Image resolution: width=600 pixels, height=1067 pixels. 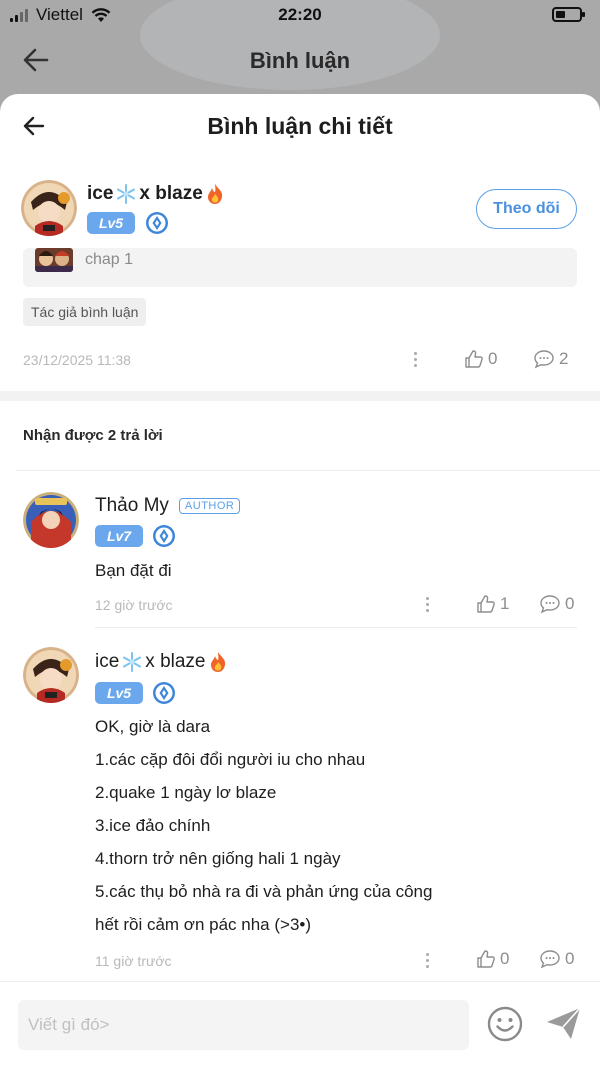 I want to click on follow-button: Theo dõi, so click(x=526, y=209).